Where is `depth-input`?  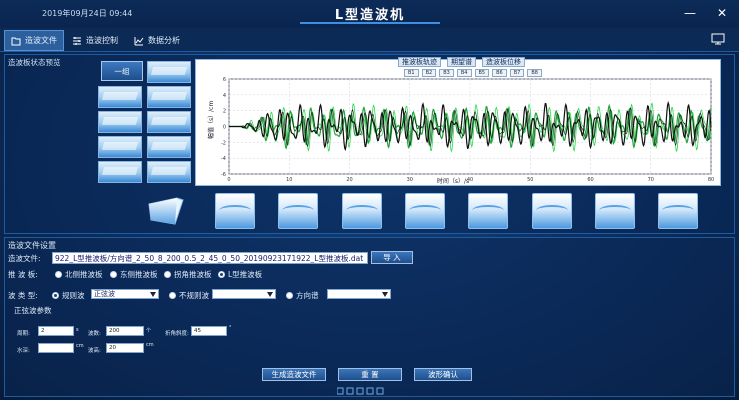
depth-input is located at coordinates (56, 348).